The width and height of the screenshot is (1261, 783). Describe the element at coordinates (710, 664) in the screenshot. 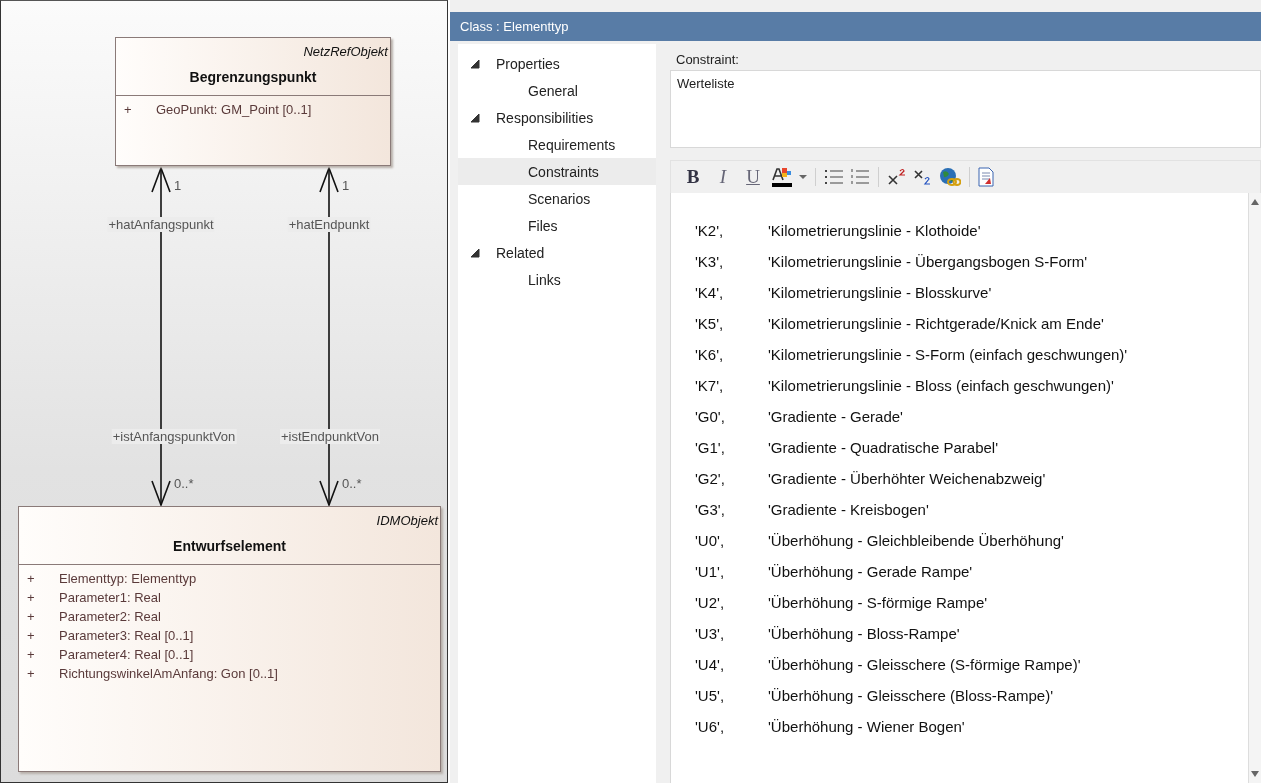

I see `value-code: 'U4',` at that location.